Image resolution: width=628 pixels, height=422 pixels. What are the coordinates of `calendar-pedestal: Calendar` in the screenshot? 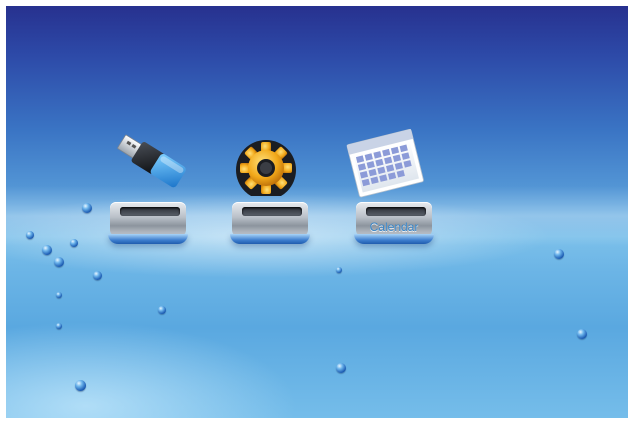 It's located at (394, 224).